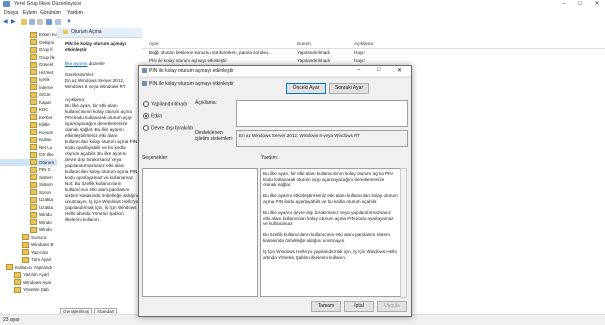 This screenshot has height=325, width=605. What do you see at coordinates (165, 104) in the screenshot?
I see `radio-not-configured: Yapılandırılmadı` at bounding box center [165, 104].